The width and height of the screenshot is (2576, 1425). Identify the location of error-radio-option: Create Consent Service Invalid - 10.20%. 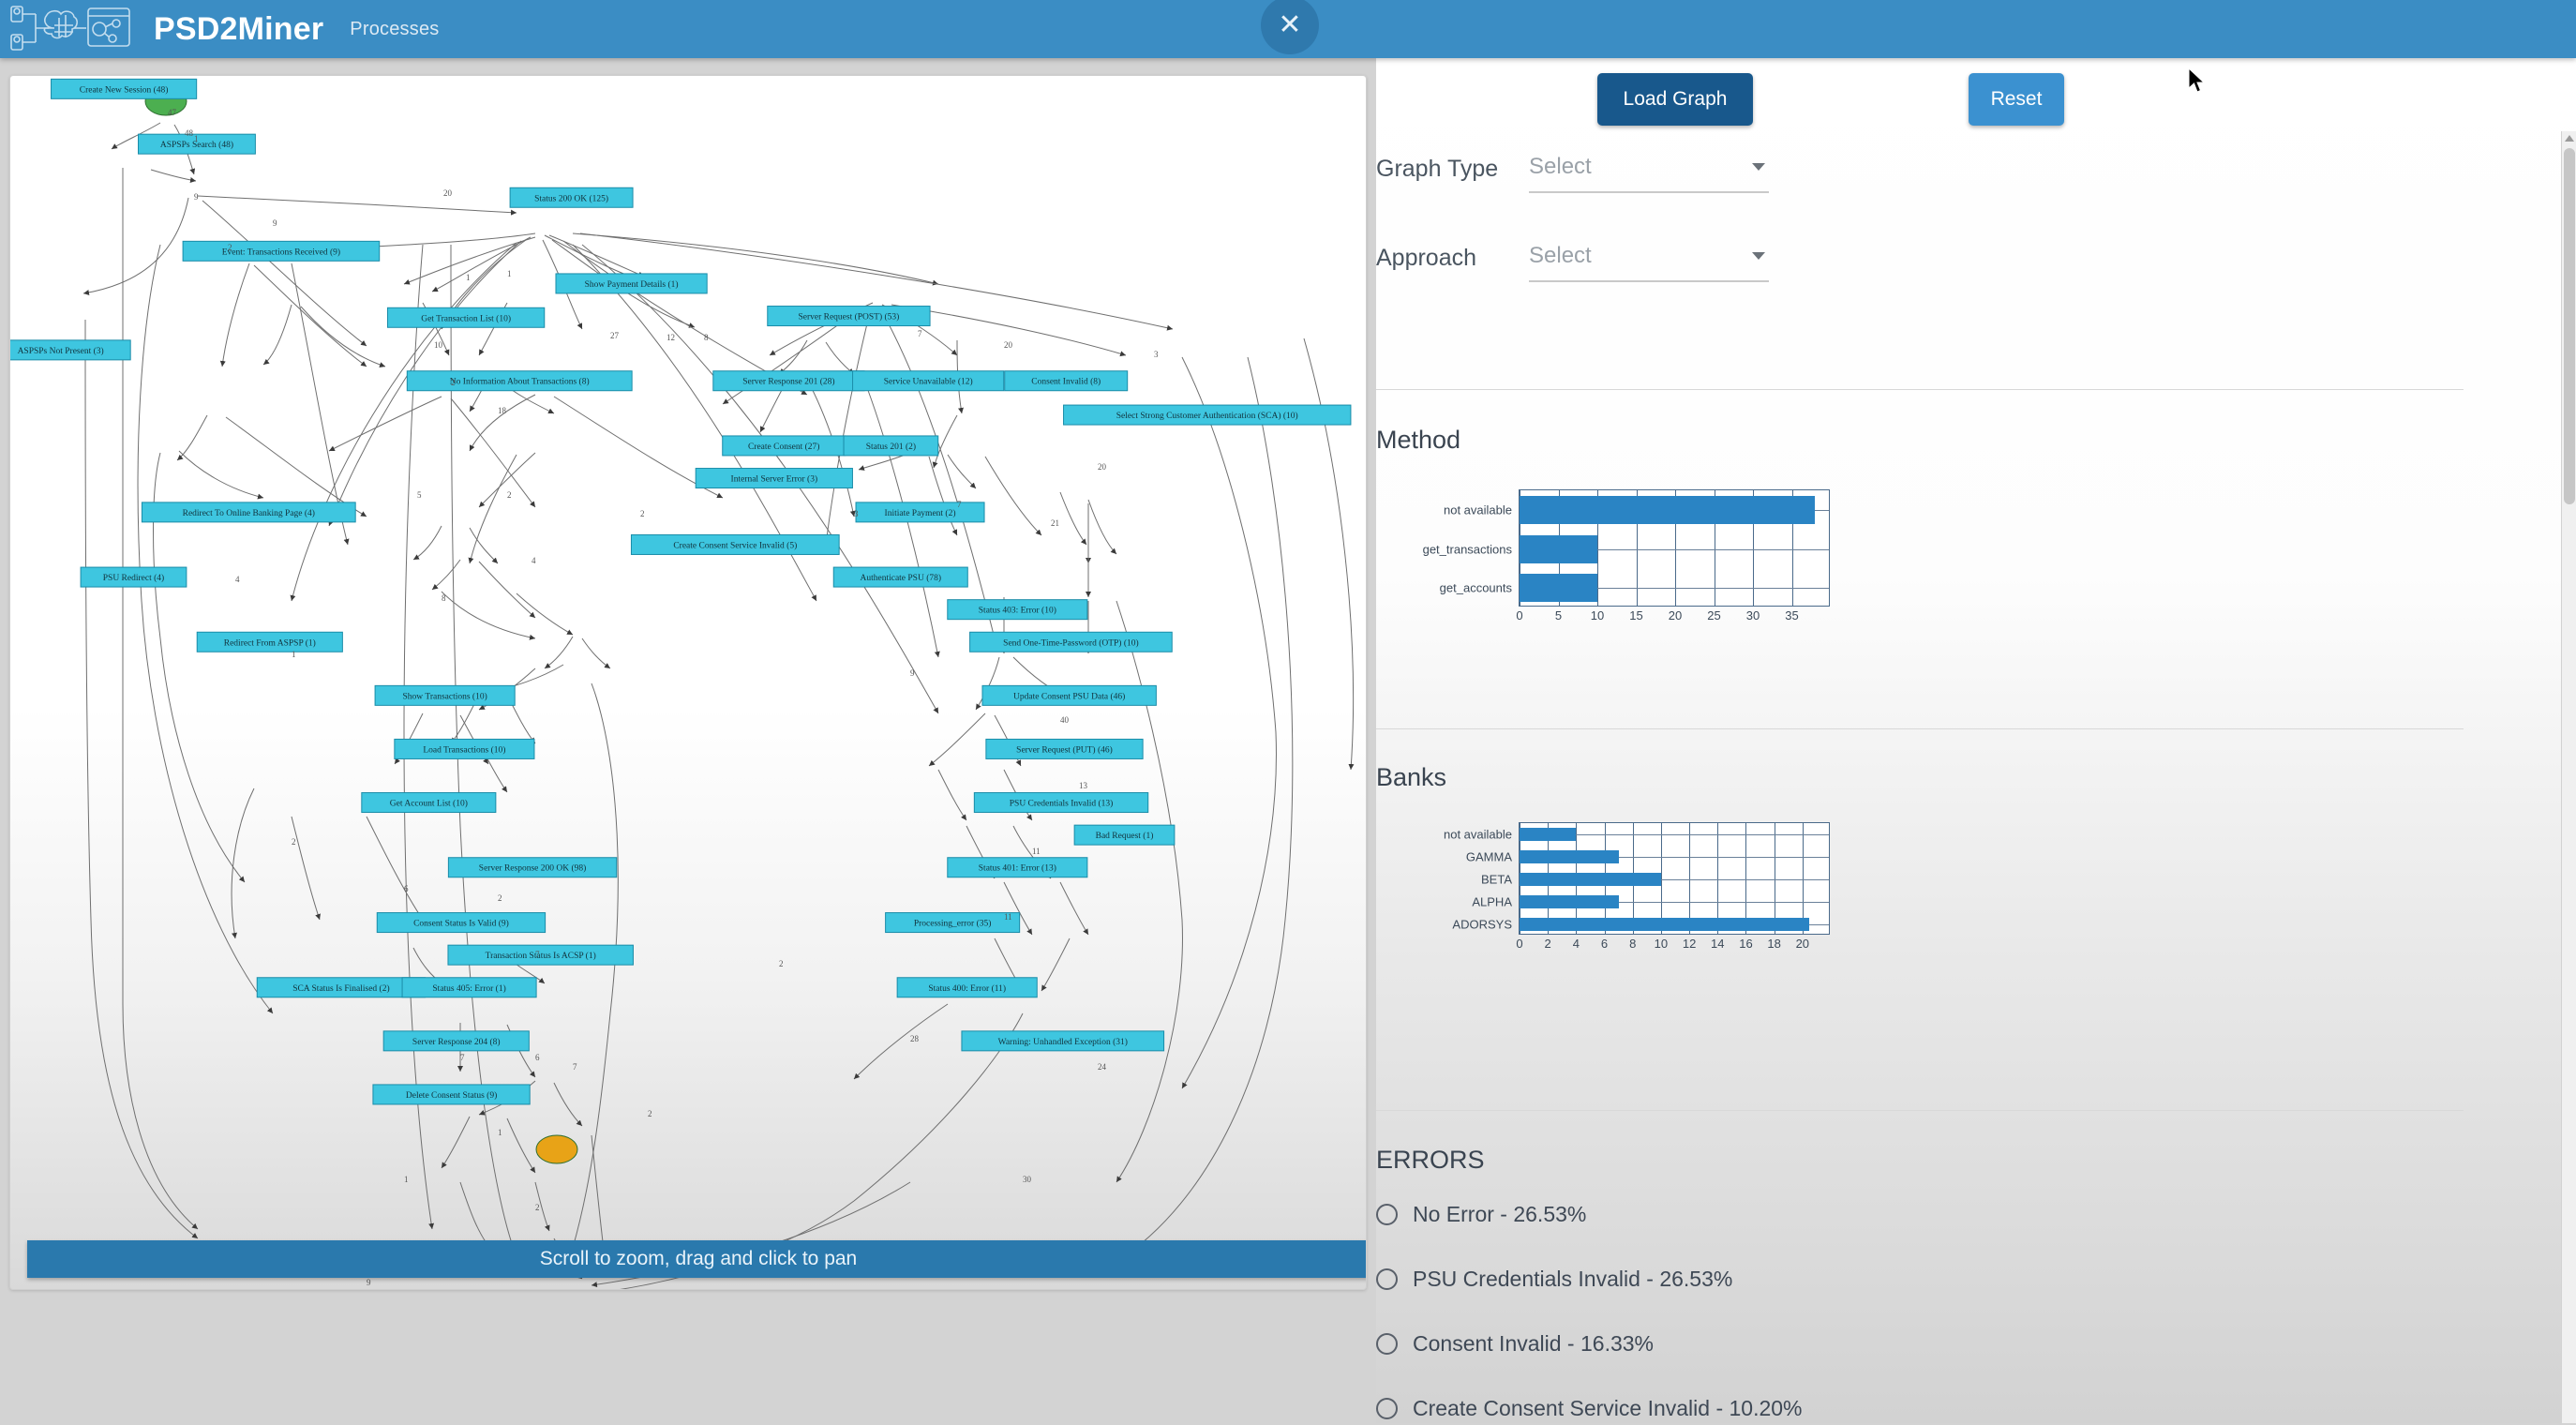
(1589, 1408).